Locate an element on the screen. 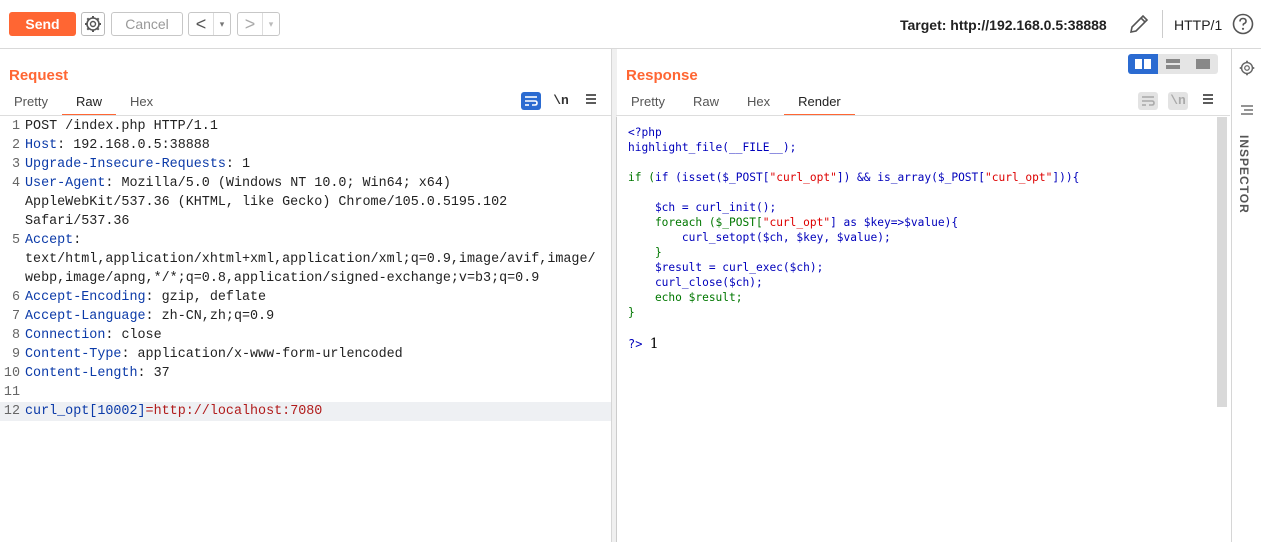 This screenshot has height=542, width=1261. request-tabs: Pretty Raw Hex is located at coordinates (83, 103).